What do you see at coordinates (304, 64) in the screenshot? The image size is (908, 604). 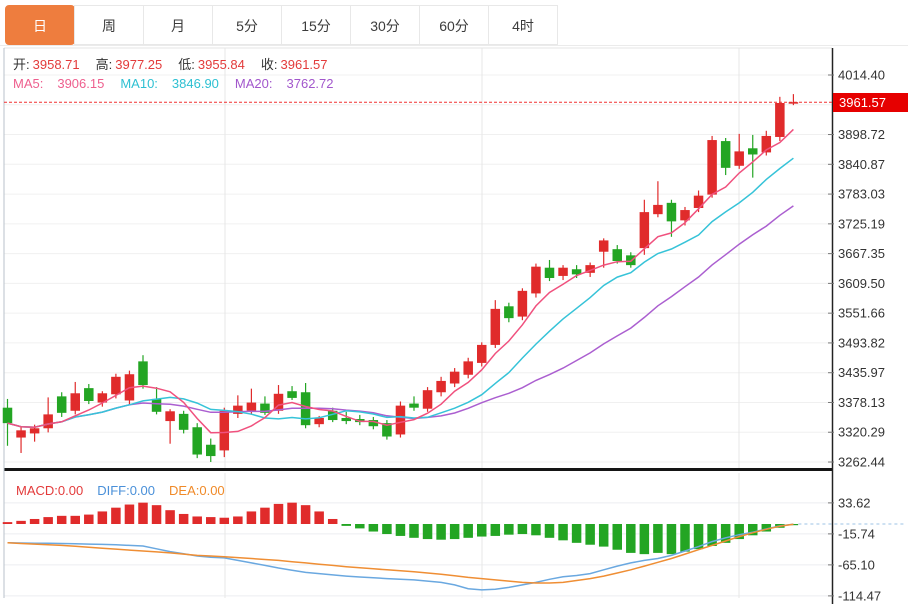 I see `close-value: 3961.57` at bounding box center [304, 64].